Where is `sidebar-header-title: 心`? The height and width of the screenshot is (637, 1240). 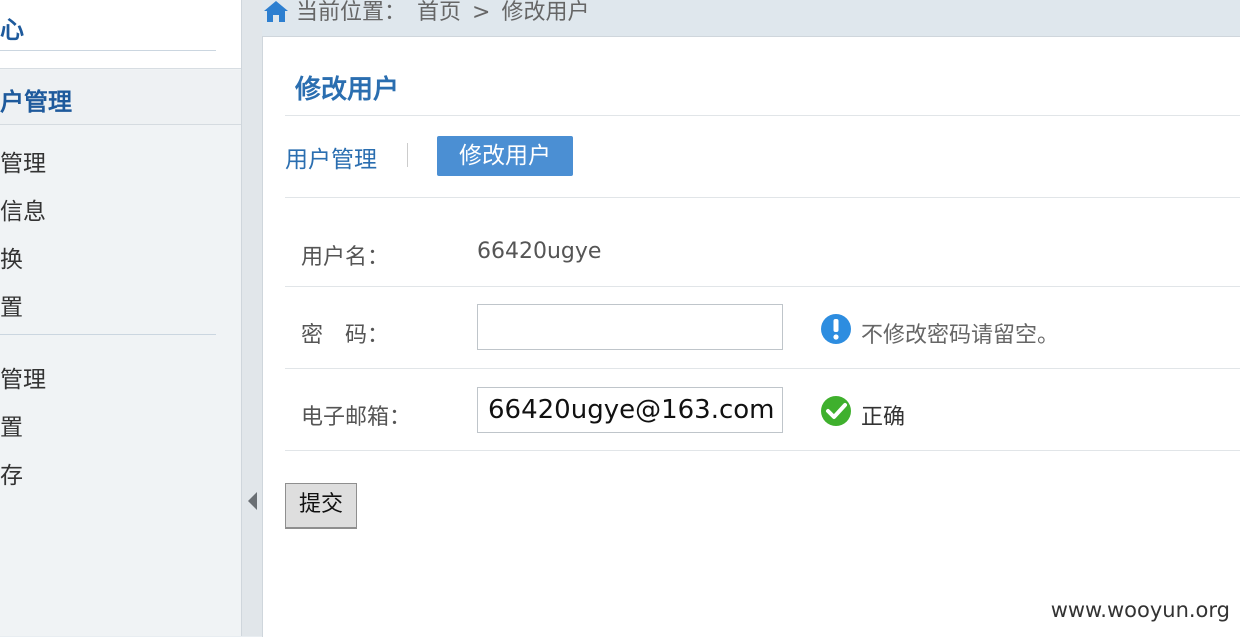 sidebar-header-title: 心 is located at coordinates (12, 30).